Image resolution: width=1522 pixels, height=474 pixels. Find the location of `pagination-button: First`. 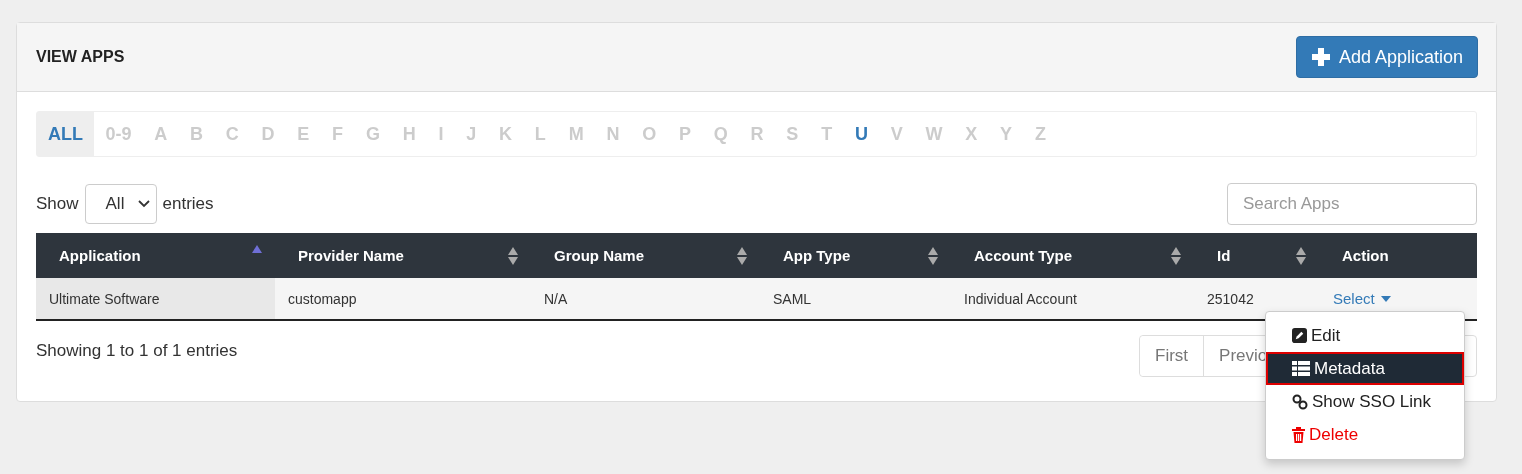

pagination-button: First is located at coordinates (1172, 356).